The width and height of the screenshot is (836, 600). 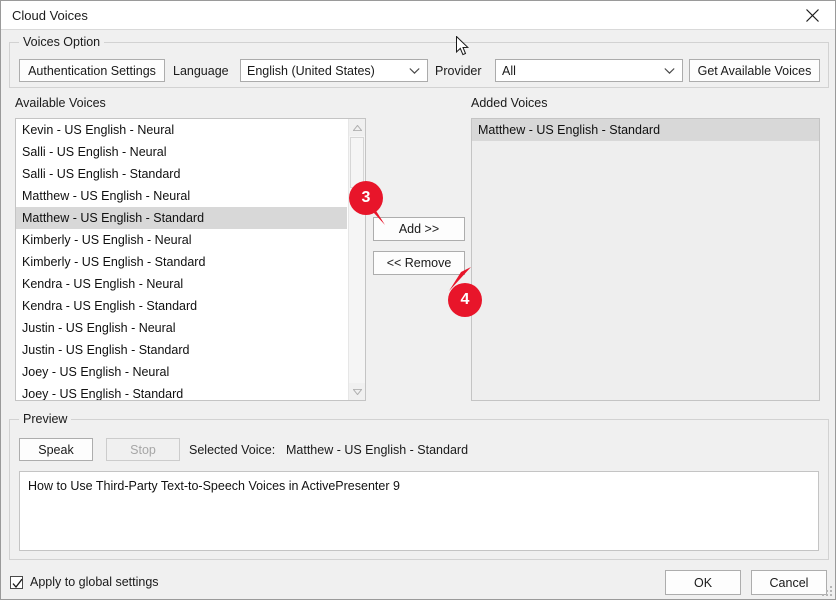 I want to click on ok-button: OK, so click(x=703, y=582).